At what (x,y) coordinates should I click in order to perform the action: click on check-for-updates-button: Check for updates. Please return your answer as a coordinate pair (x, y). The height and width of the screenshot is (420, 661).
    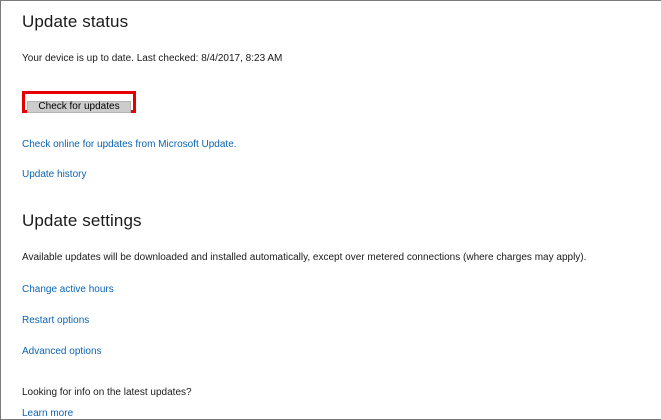
    Looking at the image, I should click on (79, 107).